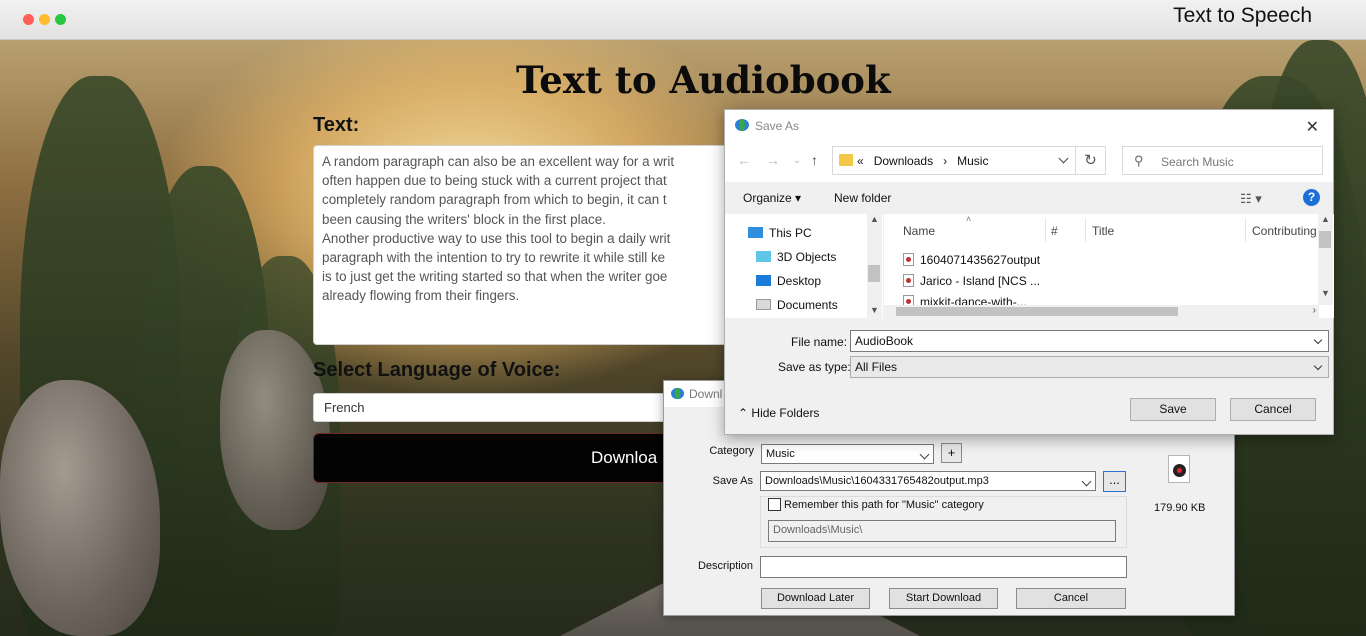 This screenshot has height=636, width=1366. I want to click on add-category-button: +, so click(951, 453).